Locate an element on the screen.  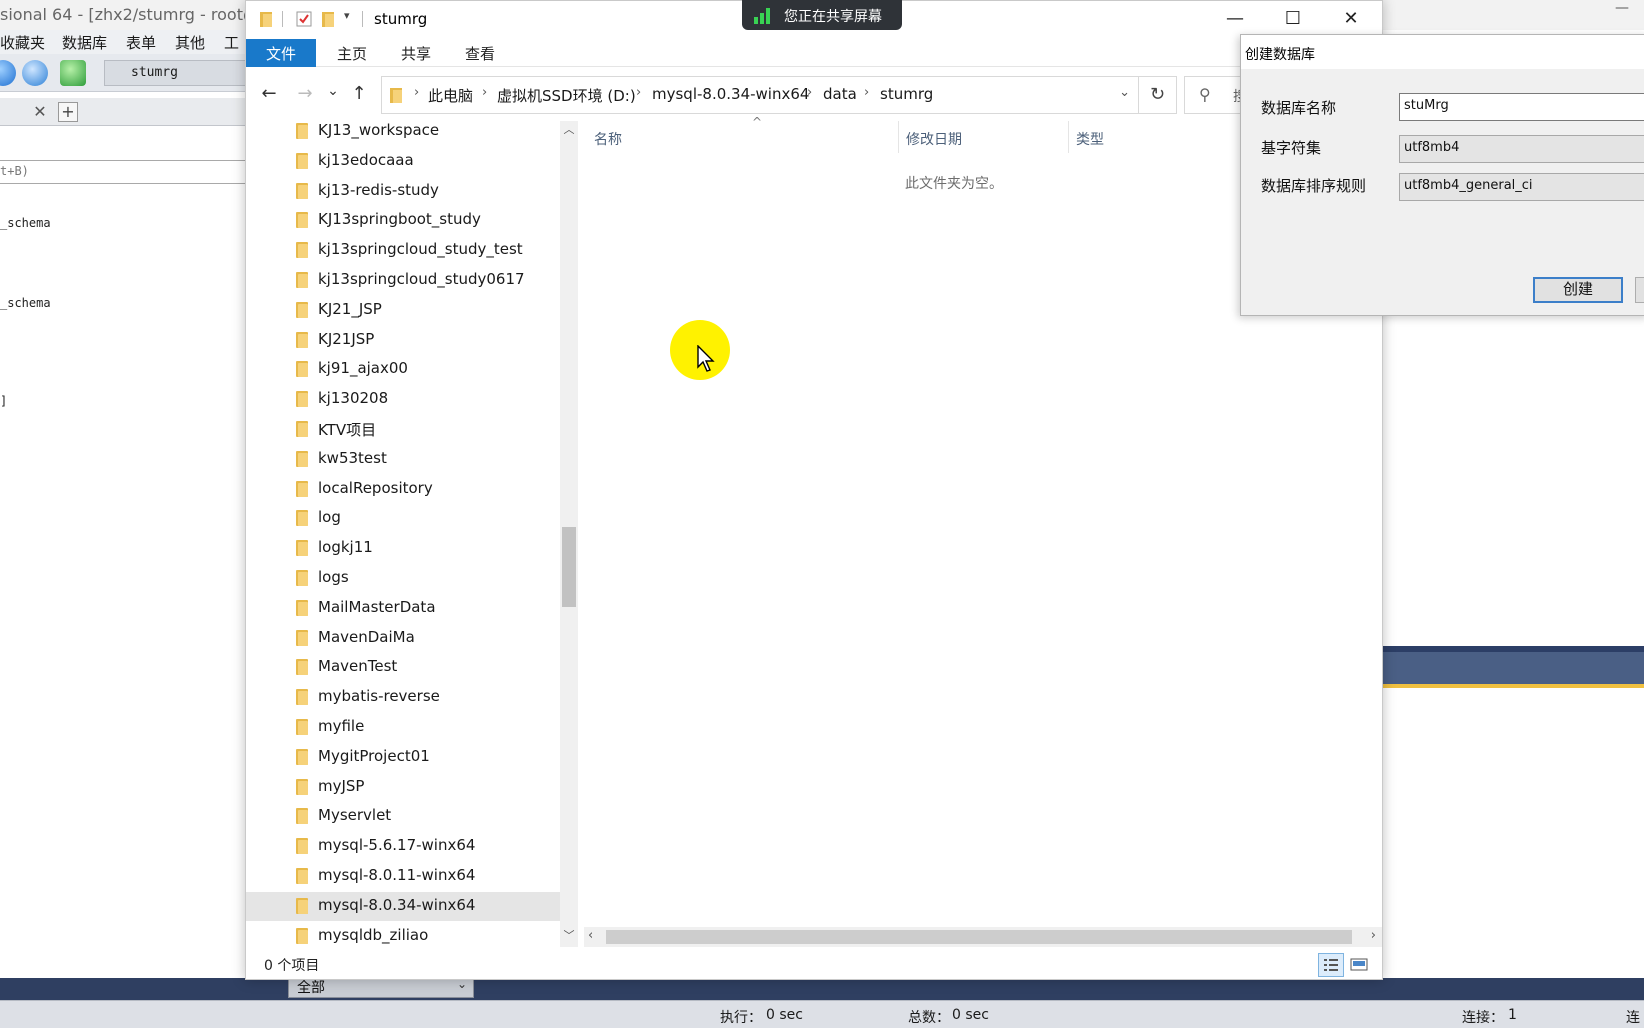
menu-database: 数据库 is located at coordinates (84, 42).